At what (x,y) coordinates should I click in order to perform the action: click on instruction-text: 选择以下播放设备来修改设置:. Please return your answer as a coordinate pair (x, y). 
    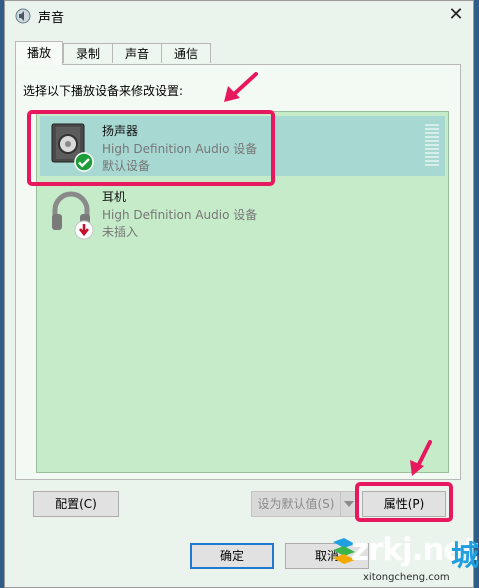
    Looking at the image, I should click on (103, 91).